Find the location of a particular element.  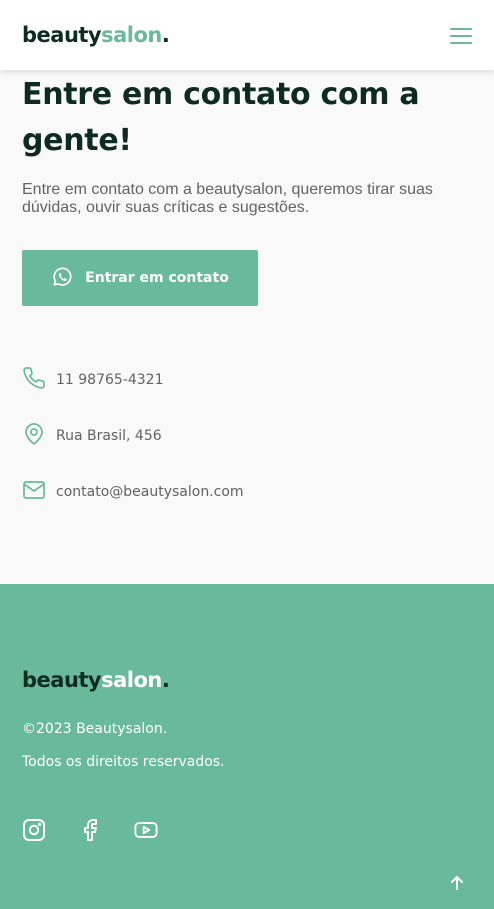

contact-email: contato@beautysalon.com is located at coordinates (247, 492).